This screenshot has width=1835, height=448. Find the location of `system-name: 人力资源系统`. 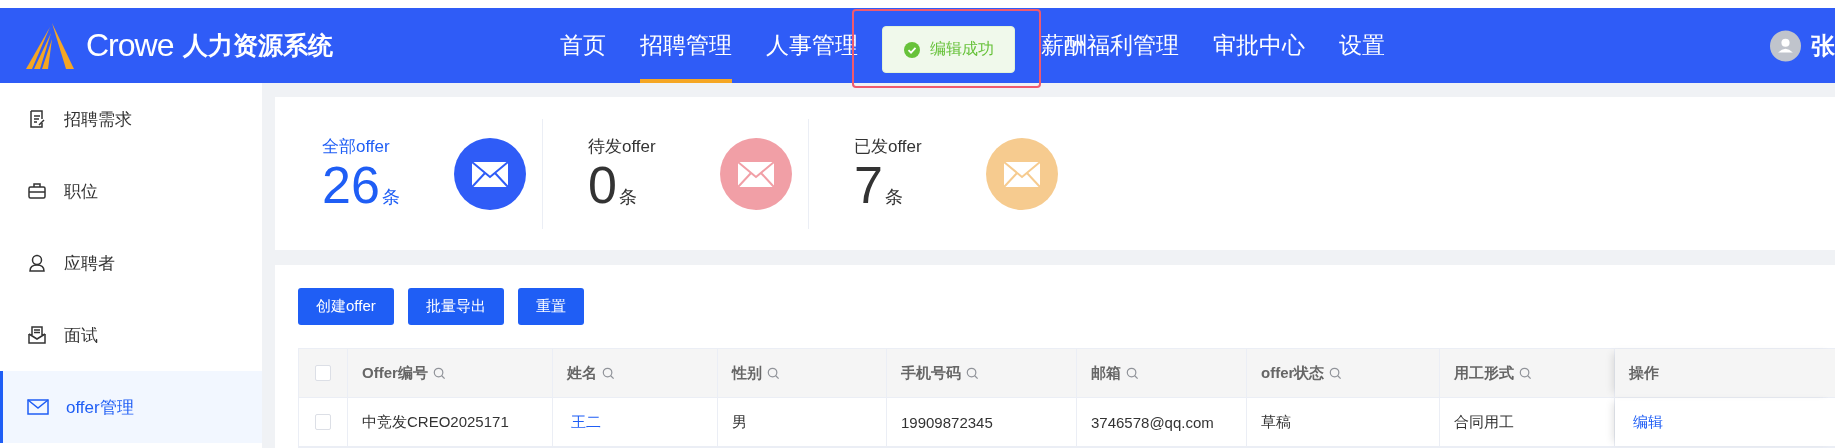

system-name: 人力资源系统 is located at coordinates (258, 45).